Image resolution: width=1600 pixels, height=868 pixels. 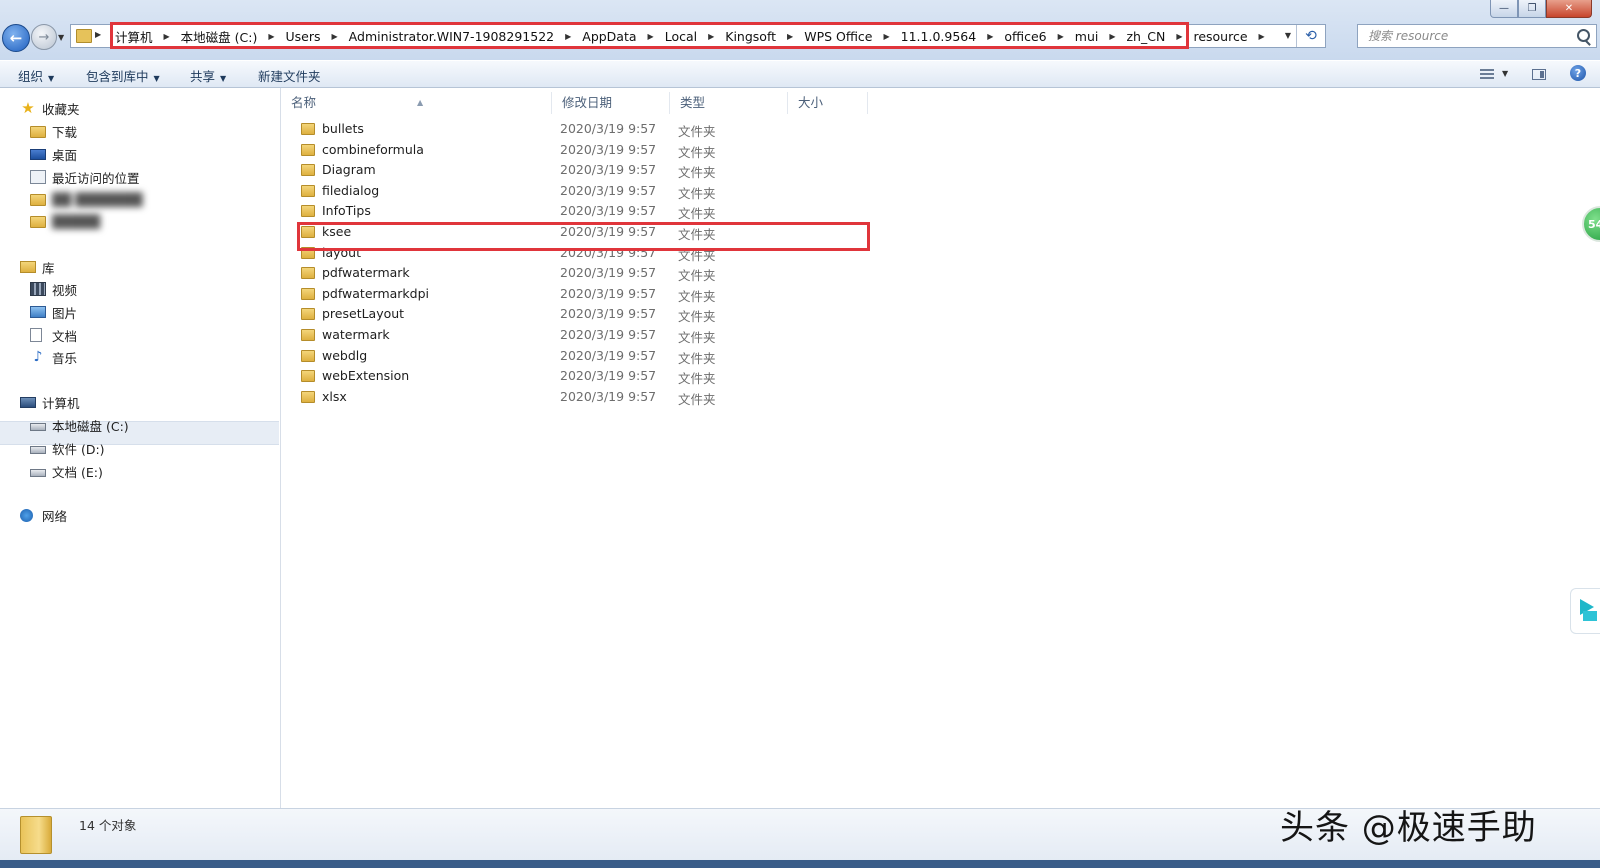 What do you see at coordinates (681, 36) in the screenshot?
I see `breadcrumb-item: Local` at bounding box center [681, 36].